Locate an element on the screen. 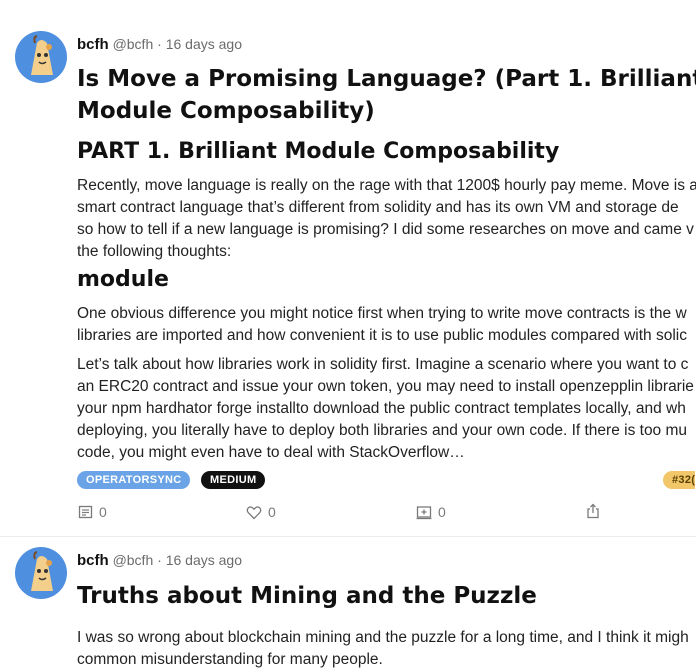 The height and width of the screenshot is (671, 696). collect-icon is located at coordinates (424, 512).